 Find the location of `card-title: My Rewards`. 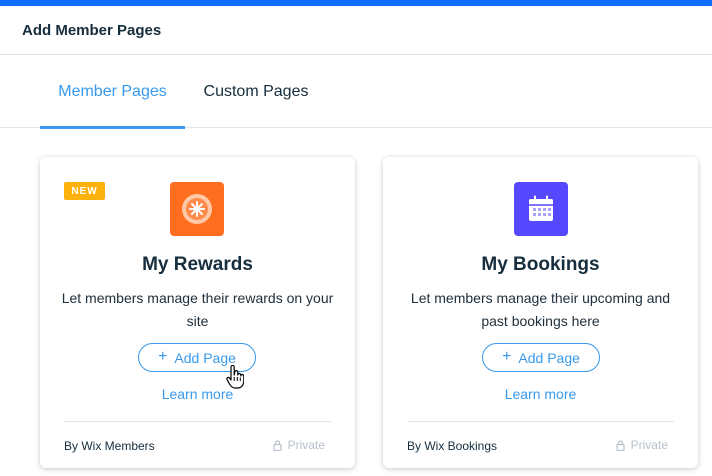

card-title: My Rewards is located at coordinates (197, 264).